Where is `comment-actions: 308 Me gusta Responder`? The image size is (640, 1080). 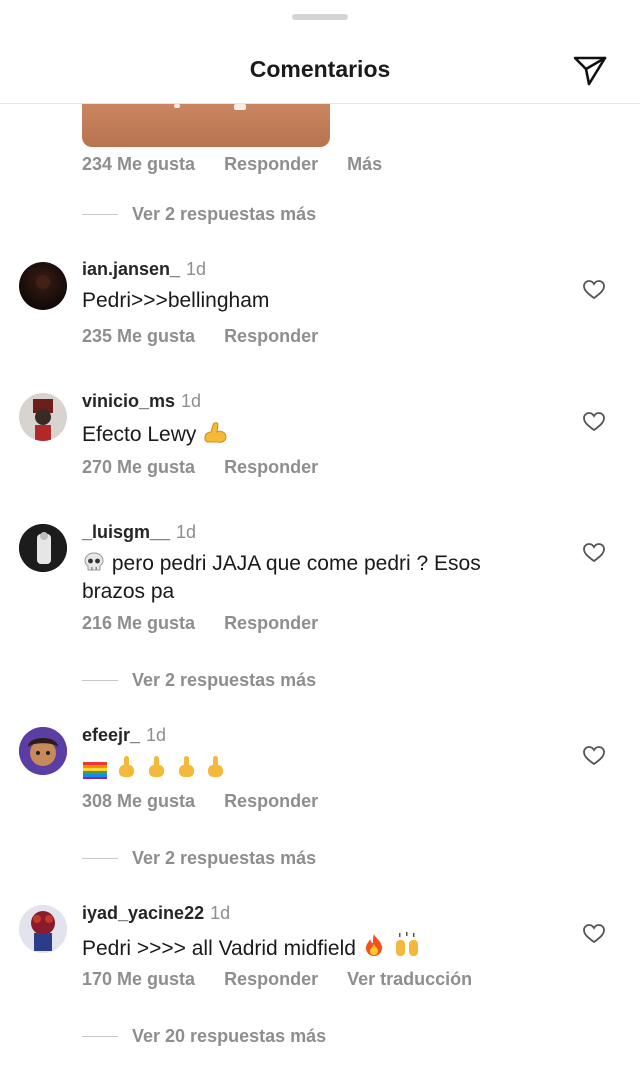
comment-actions: 308 Me gusta Responder is located at coordinates (212, 801).